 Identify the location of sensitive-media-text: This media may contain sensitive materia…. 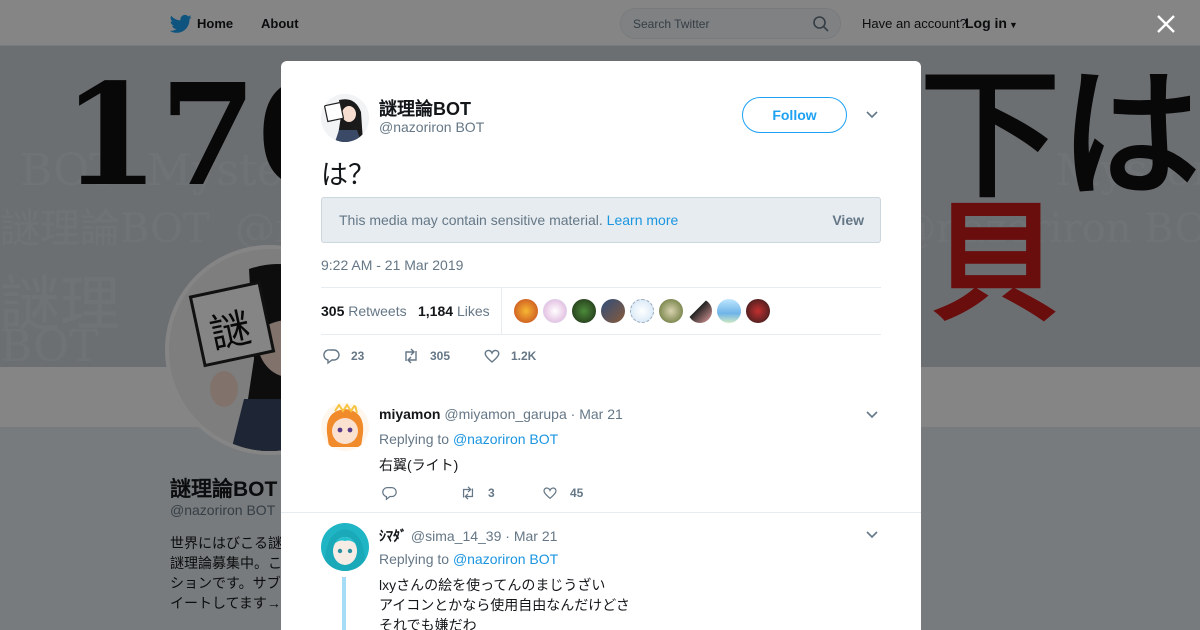
(508, 220).